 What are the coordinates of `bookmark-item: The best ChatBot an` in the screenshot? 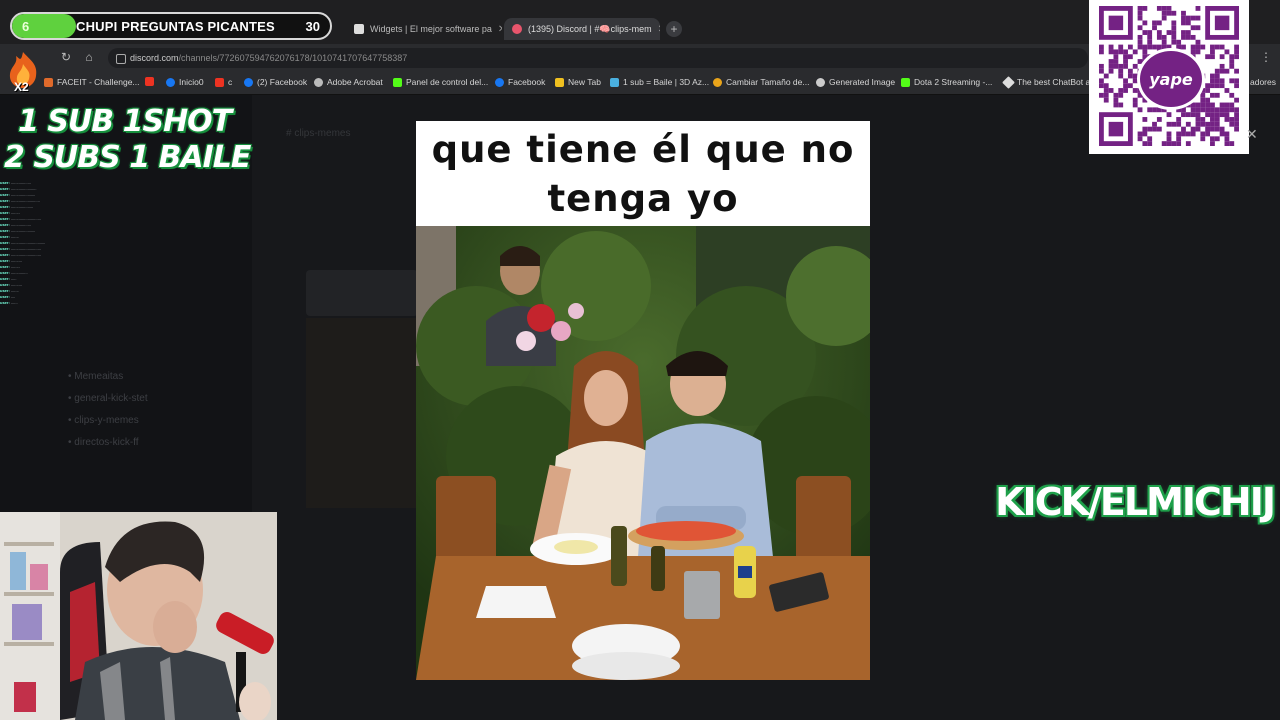 It's located at (1048, 82).